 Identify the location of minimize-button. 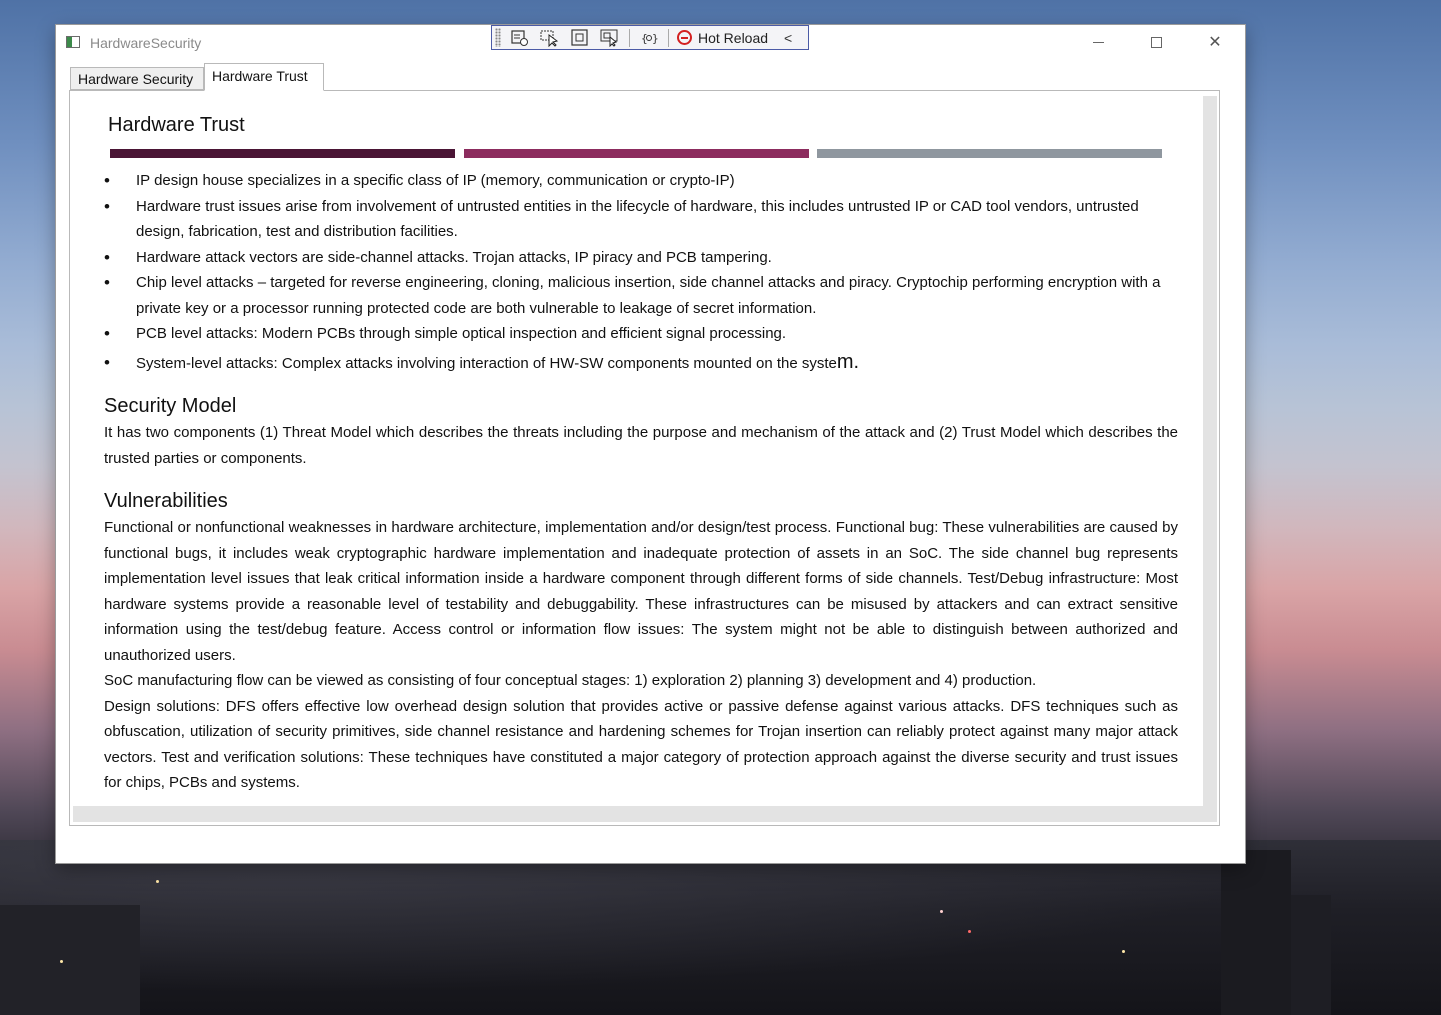
(1098, 42).